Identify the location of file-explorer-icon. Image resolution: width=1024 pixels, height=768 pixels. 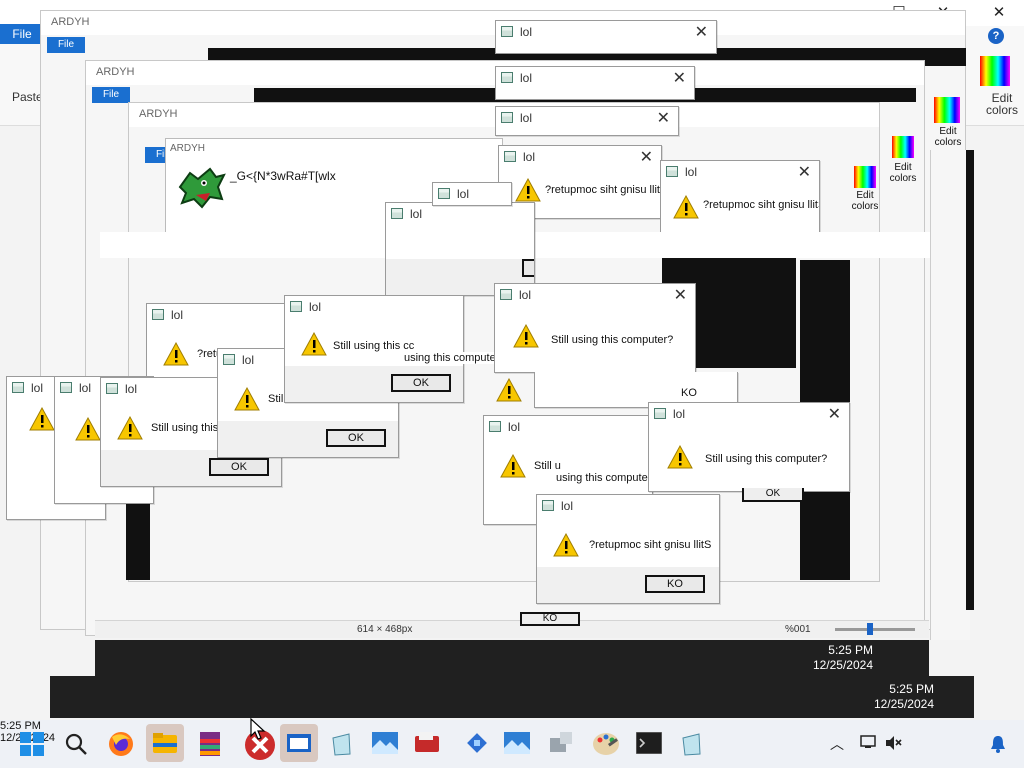
(165, 743).